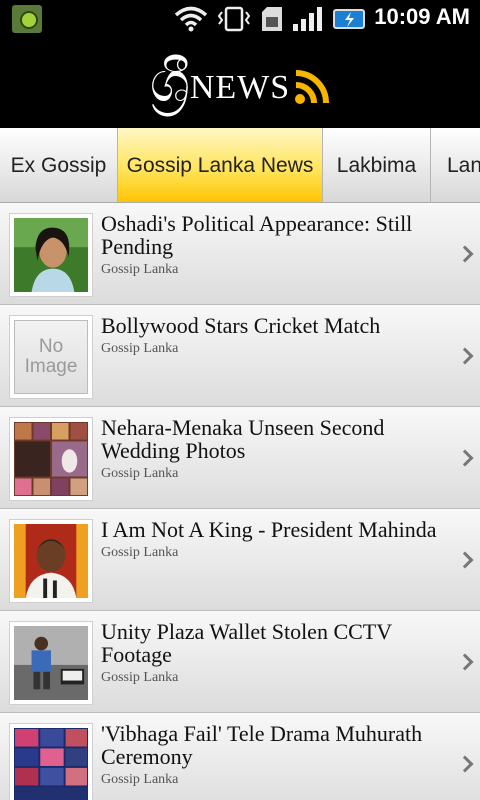 This screenshot has height=800, width=480. I want to click on status-icons, so click(271, 19).